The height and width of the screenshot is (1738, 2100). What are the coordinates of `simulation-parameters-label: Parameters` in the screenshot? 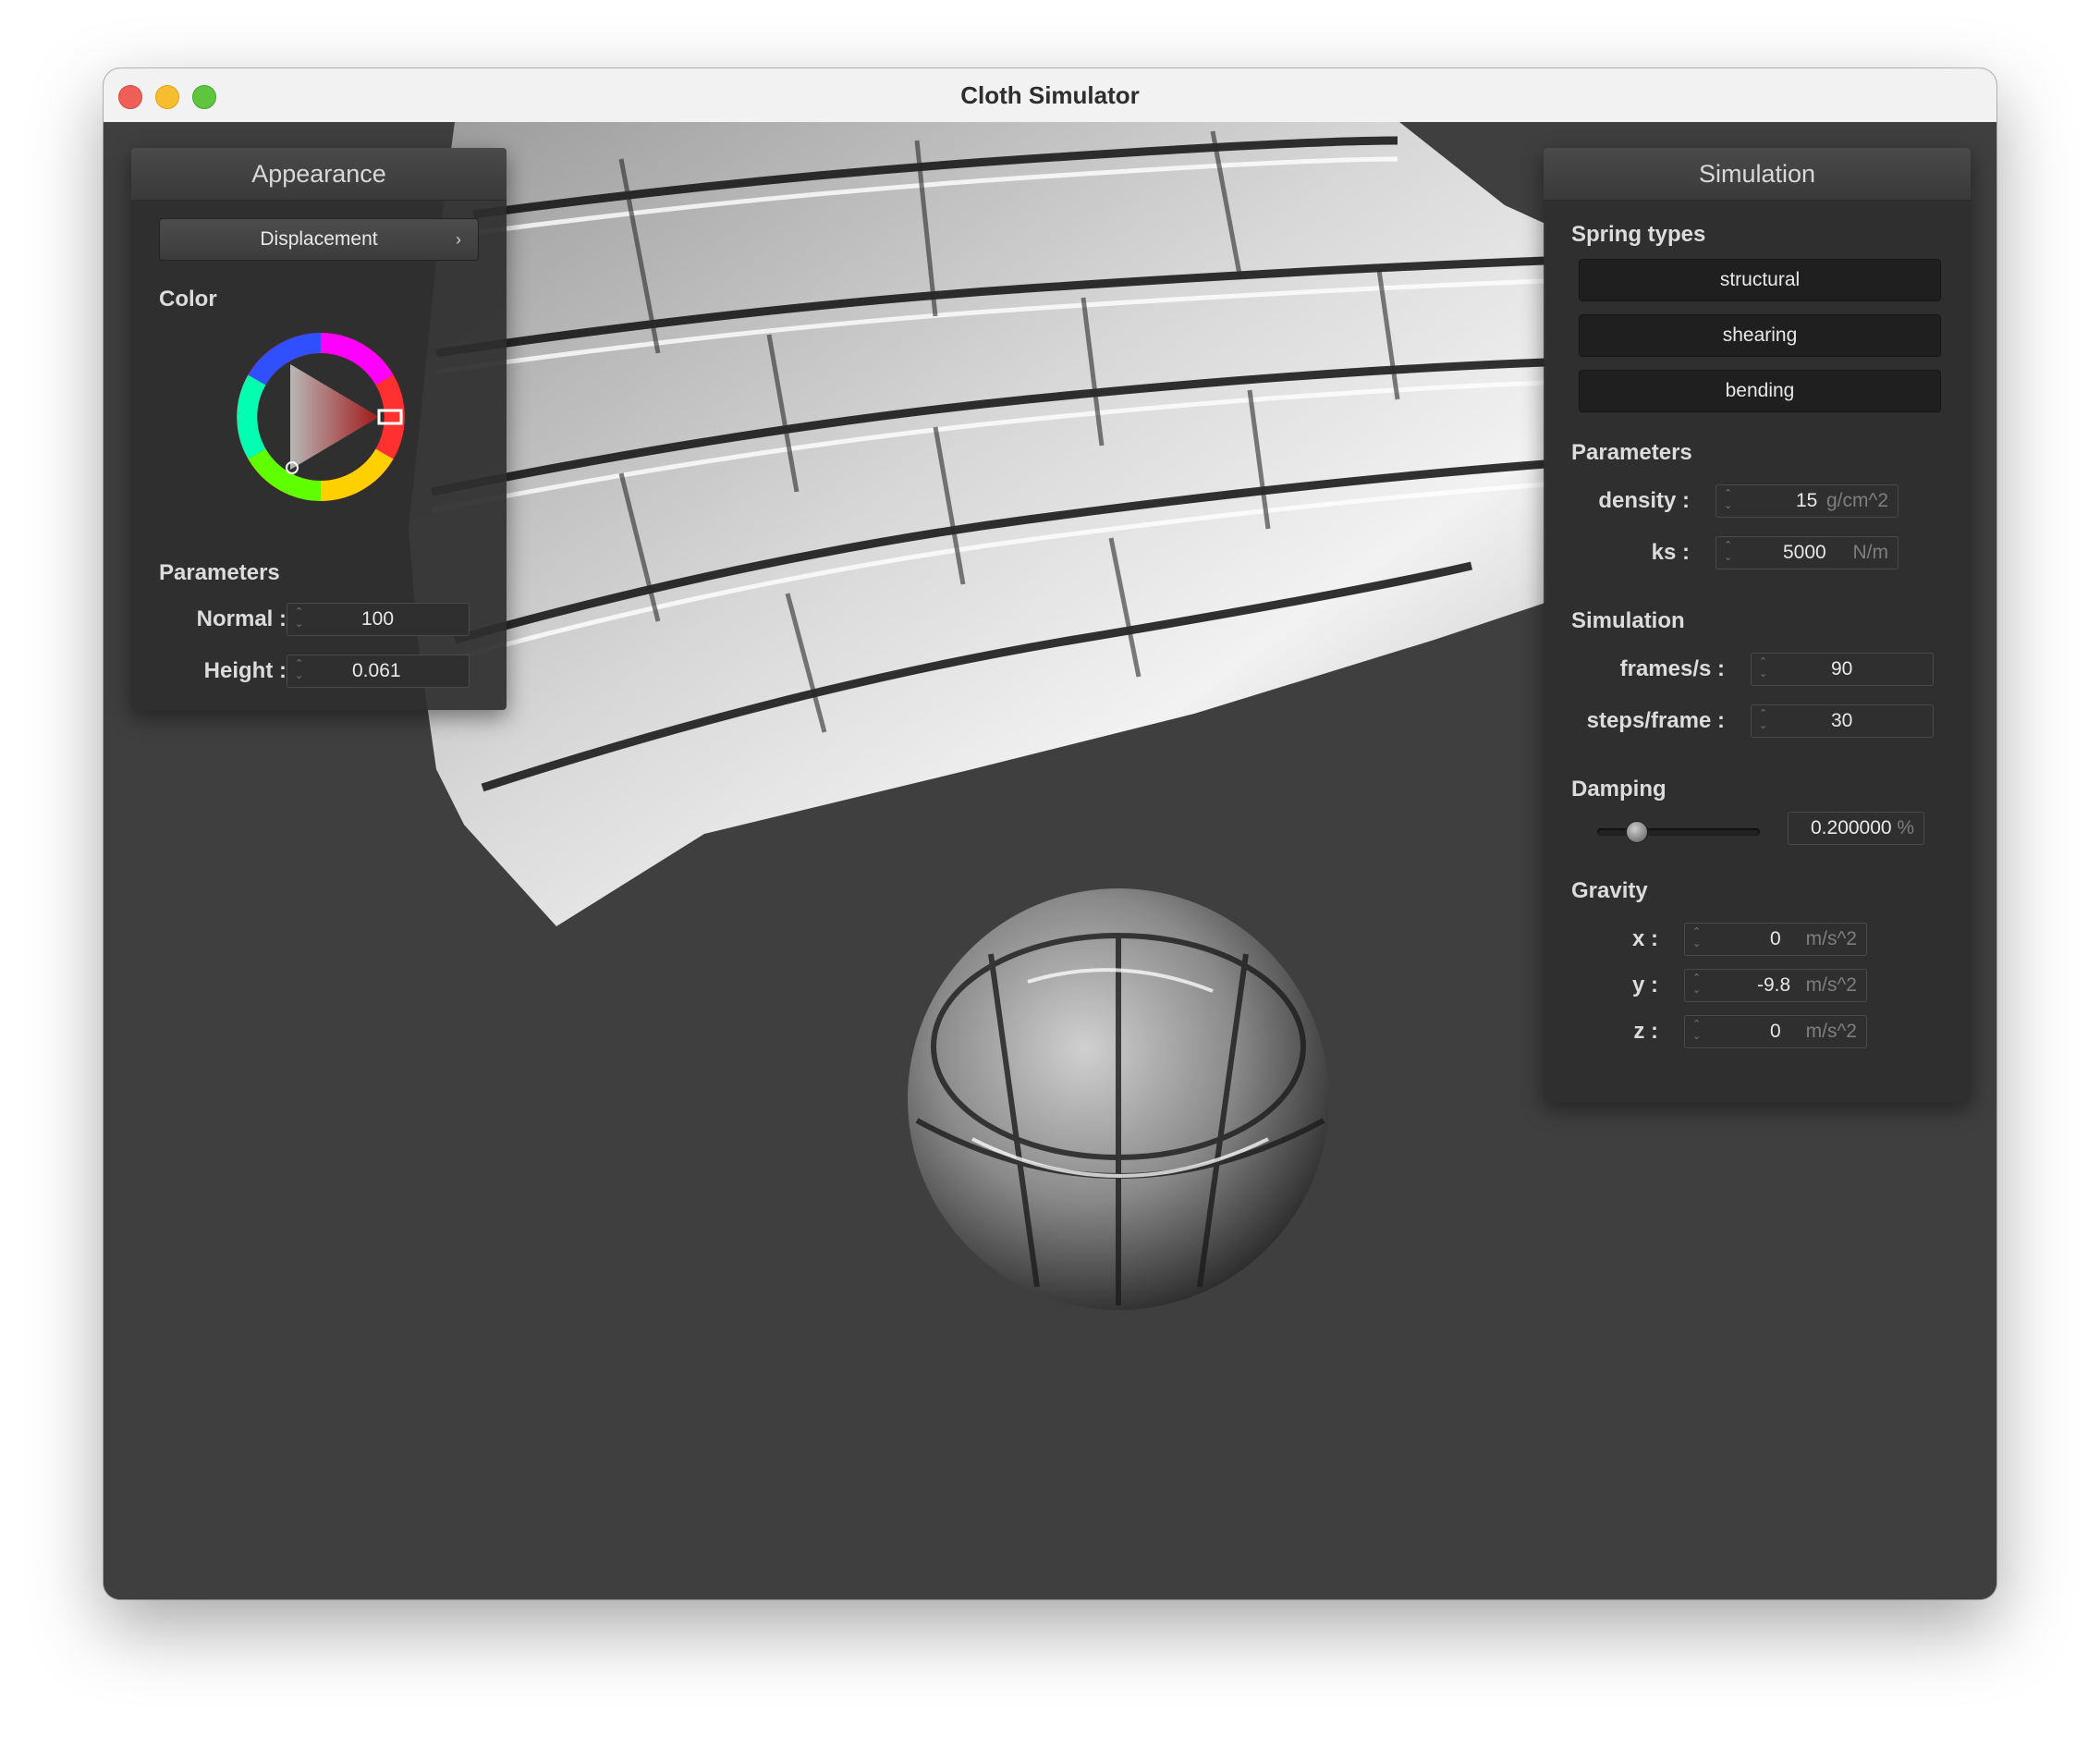 It's located at (1632, 452).